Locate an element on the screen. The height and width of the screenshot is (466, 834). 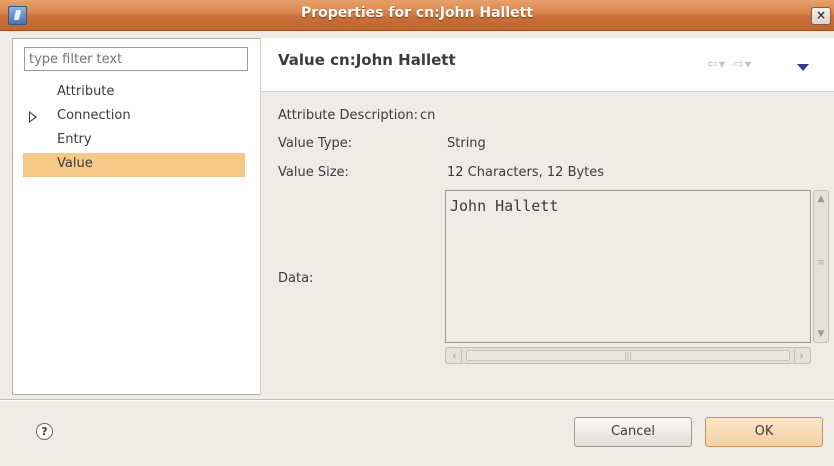
property-pages-tree: Attribute Connection Entry Value is located at coordinates (137, 129).